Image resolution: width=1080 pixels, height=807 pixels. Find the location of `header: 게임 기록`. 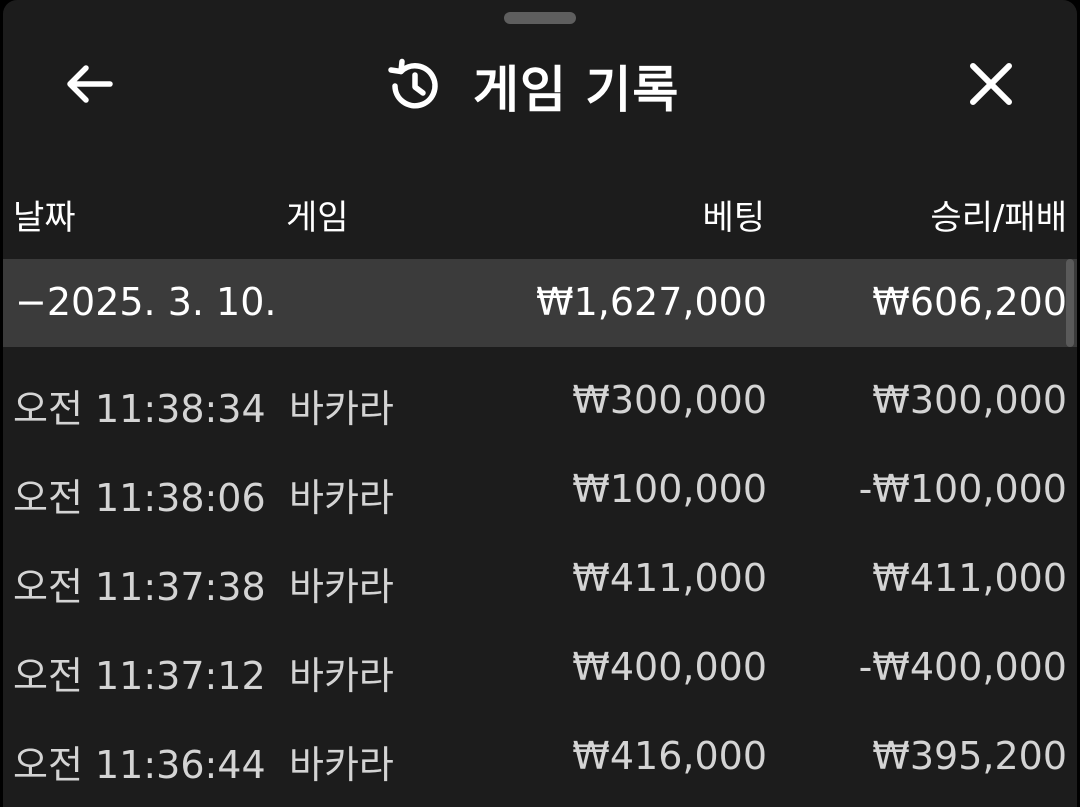

header: 게임 기록 is located at coordinates (540, 86).